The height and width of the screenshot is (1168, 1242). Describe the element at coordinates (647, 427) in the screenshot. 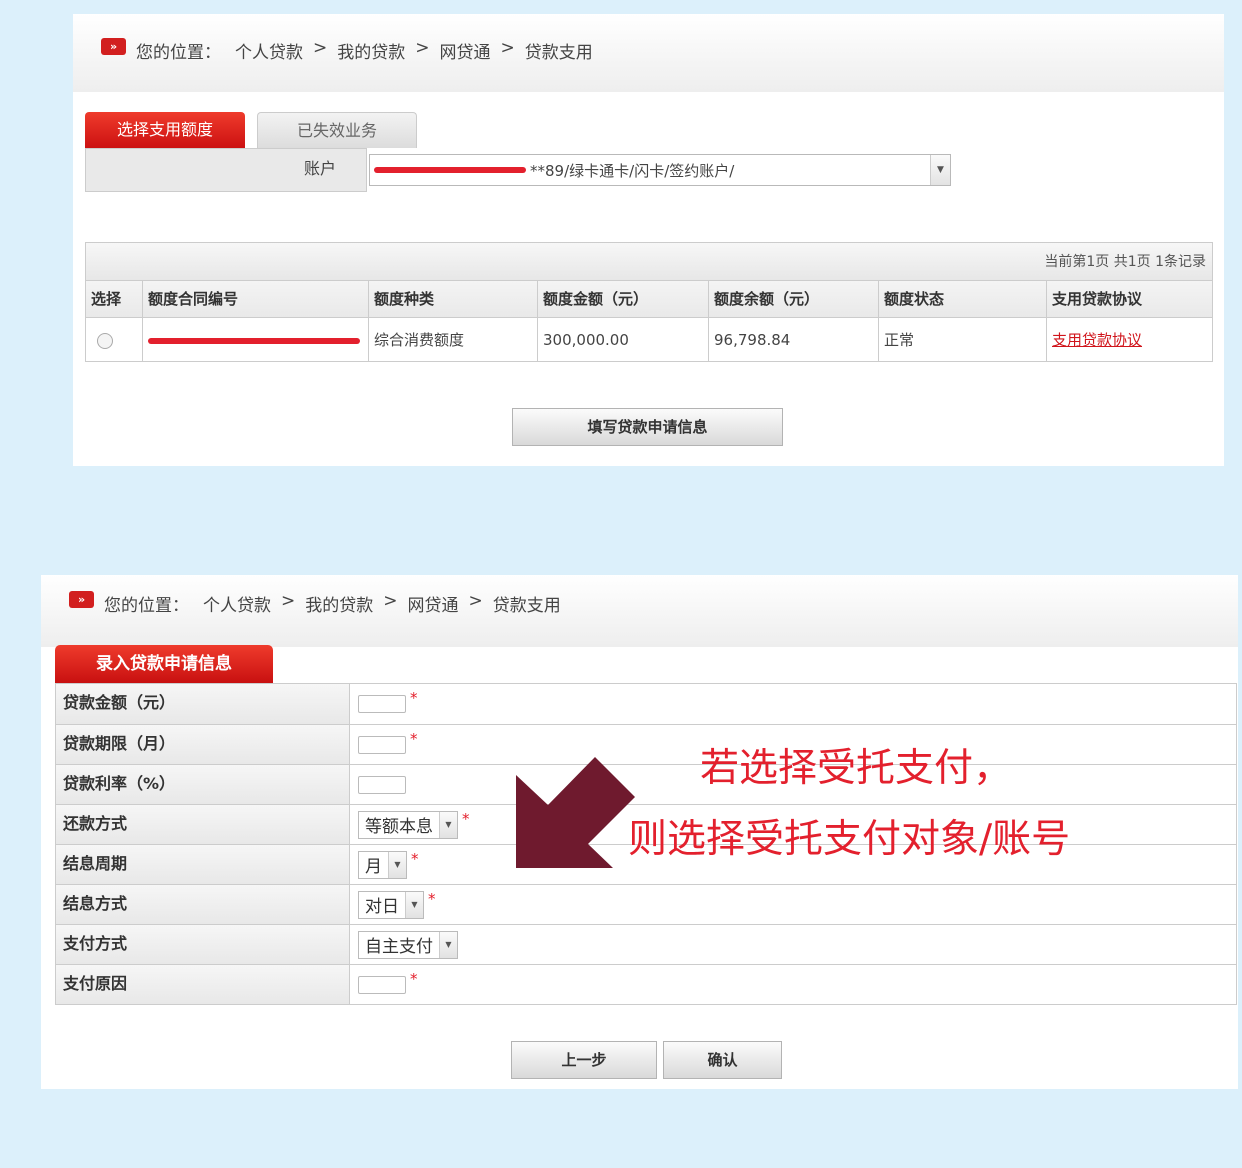

I see `fill-application-button: 填写贷款申请信息` at that location.